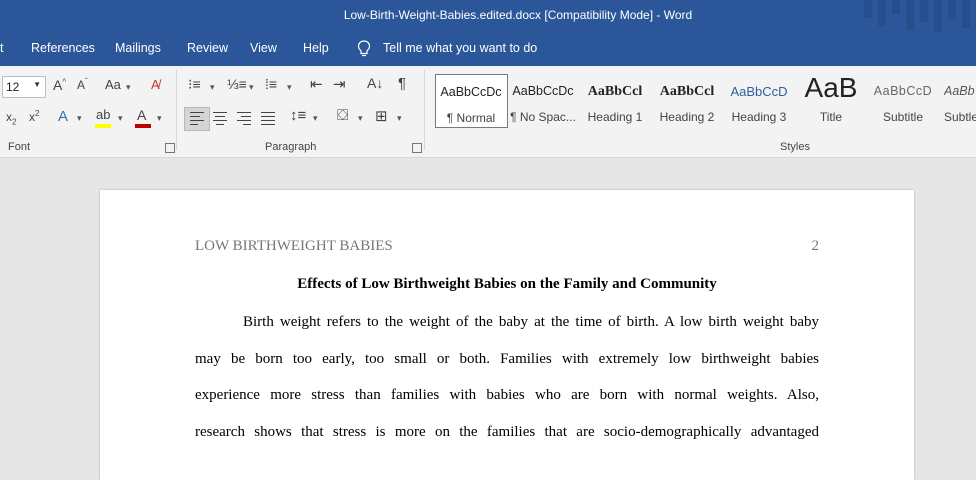  What do you see at coordinates (460, 48) in the screenshot?
I see `tell-me-search: Tell me what you want to do` at bounding box center [460, 48].